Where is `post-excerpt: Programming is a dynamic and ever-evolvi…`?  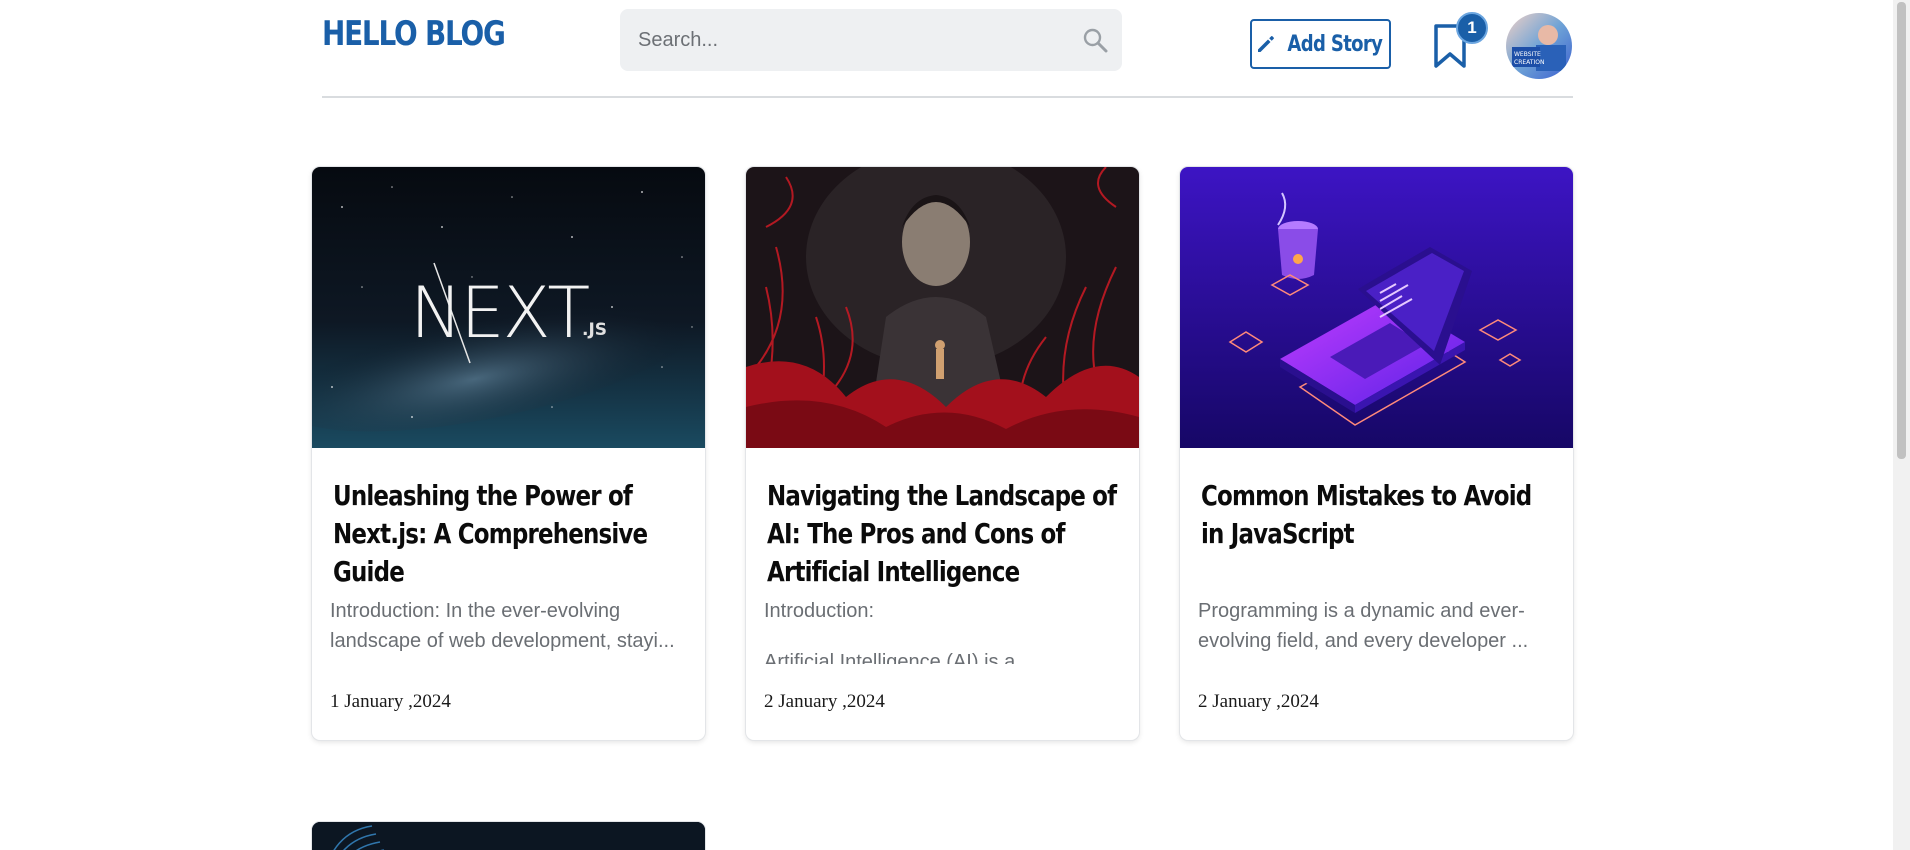
post-excerpt: Programming is a dynamic and ever-evolvi… is located at coordinates (1378, 630).